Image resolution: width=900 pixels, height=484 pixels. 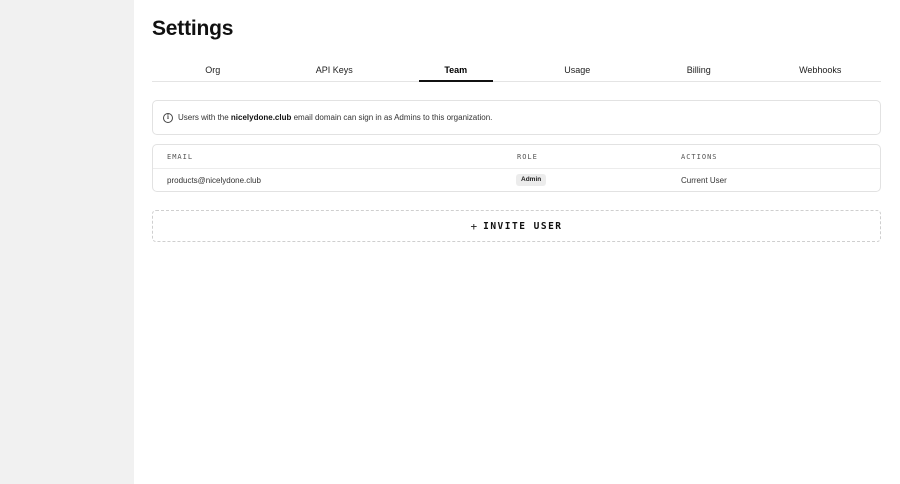 What do you see at coordinates (214, 180) in the screenshot?
I see `user-email: products@nicelydone.club` at bounding box center [214, 180].